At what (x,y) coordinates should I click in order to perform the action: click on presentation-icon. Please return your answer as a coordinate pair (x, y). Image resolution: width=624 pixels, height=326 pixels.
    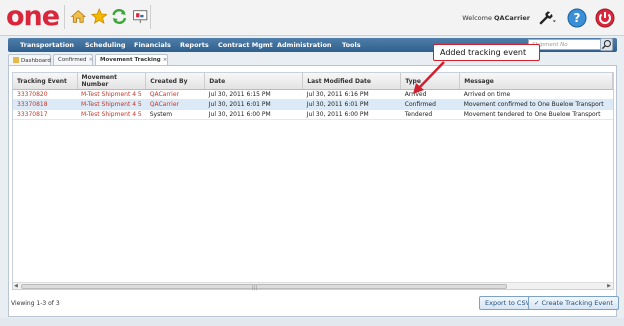
    Looking at the image, I should click on (140, 16).